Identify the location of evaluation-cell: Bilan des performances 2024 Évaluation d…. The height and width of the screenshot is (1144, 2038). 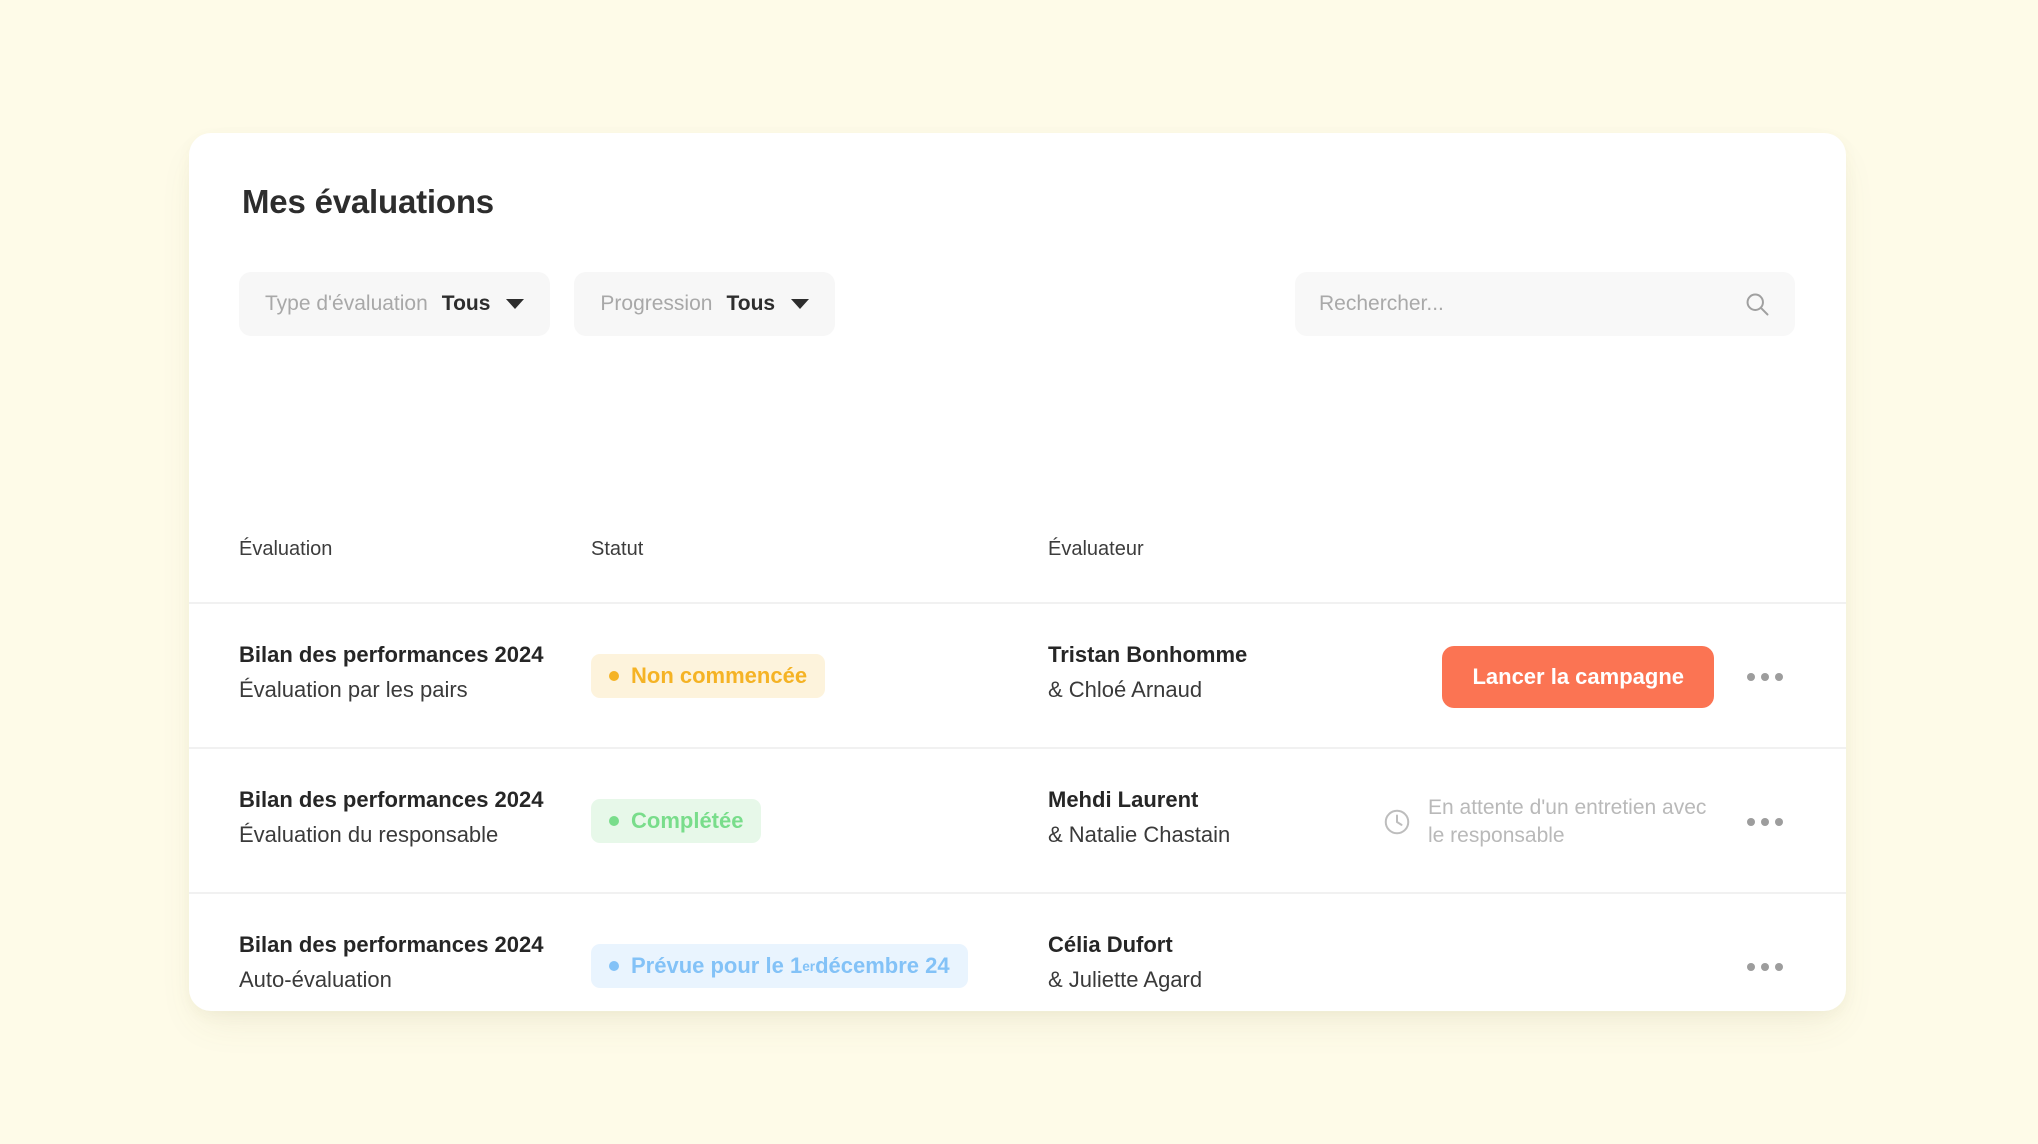
(404, 817).